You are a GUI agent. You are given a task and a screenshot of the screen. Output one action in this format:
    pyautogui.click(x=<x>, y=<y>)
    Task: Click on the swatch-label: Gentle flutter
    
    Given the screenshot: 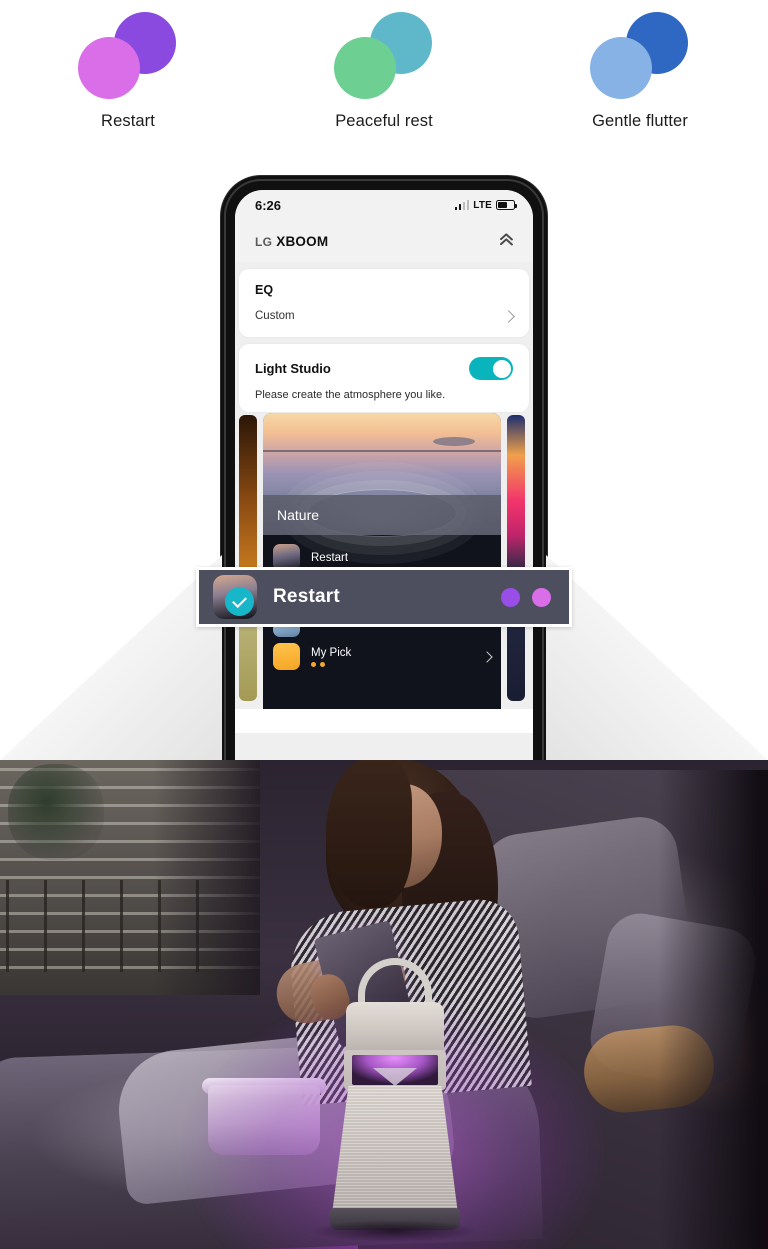 What is the action you would take?
    pyautogui.click(x=640, y=121)
    